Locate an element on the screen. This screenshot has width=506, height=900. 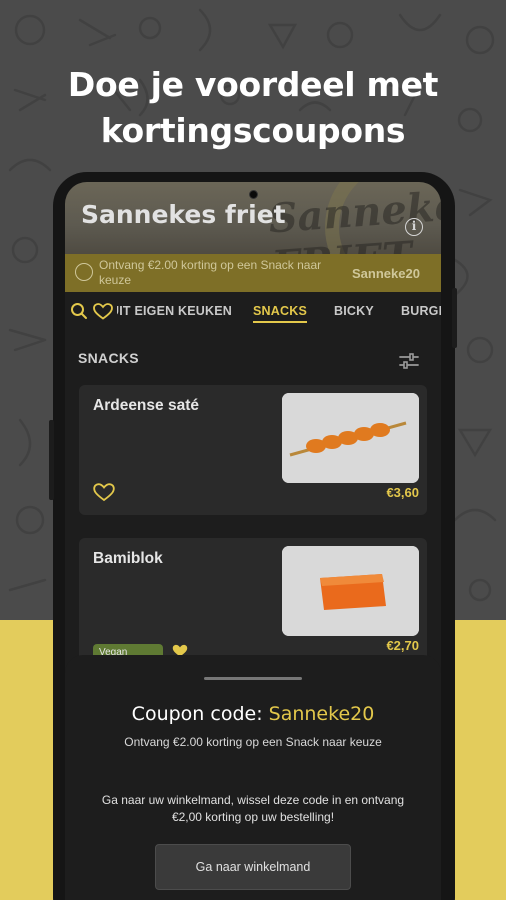
tab-uit-eigen-keuken: UIT EIGEN KEUKEN is located at coordinates (174, 311).